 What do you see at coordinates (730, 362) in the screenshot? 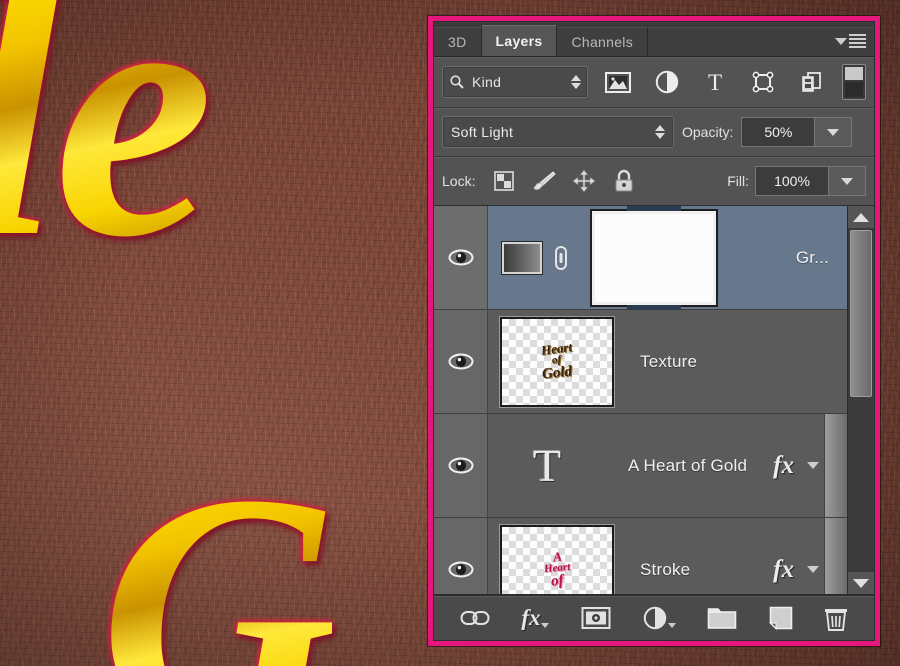
I see `layer-name-label: Texture` at bounding box center [730, 362].